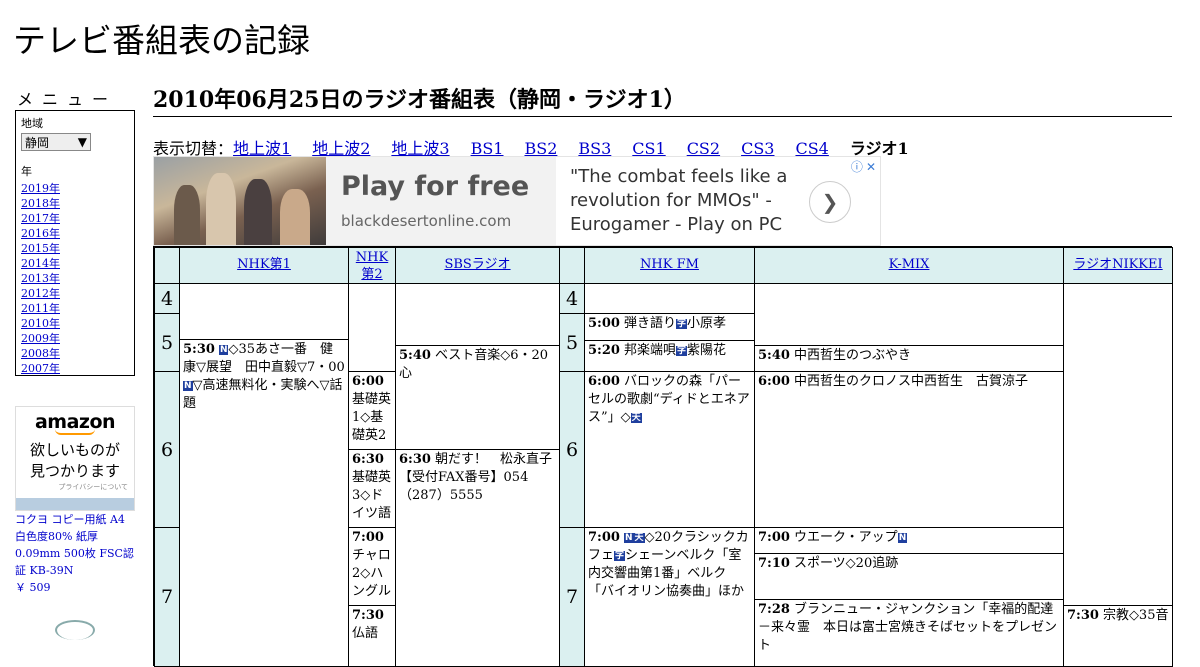  Describe the element at coordinates (75, 188) in the screenshot. I see `year-link-2019: 2019年` at that location.